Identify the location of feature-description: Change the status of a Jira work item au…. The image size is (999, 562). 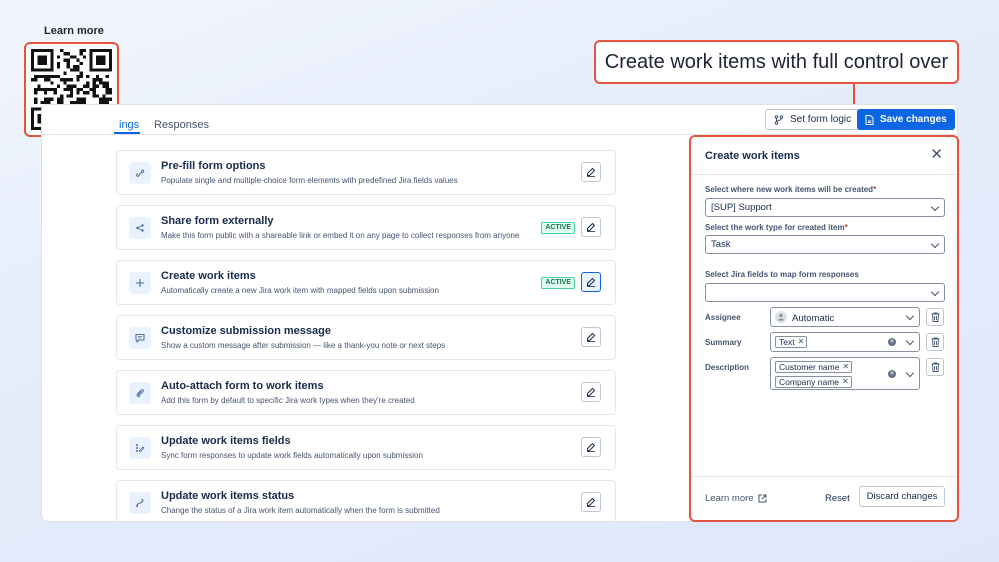
(300, 510).